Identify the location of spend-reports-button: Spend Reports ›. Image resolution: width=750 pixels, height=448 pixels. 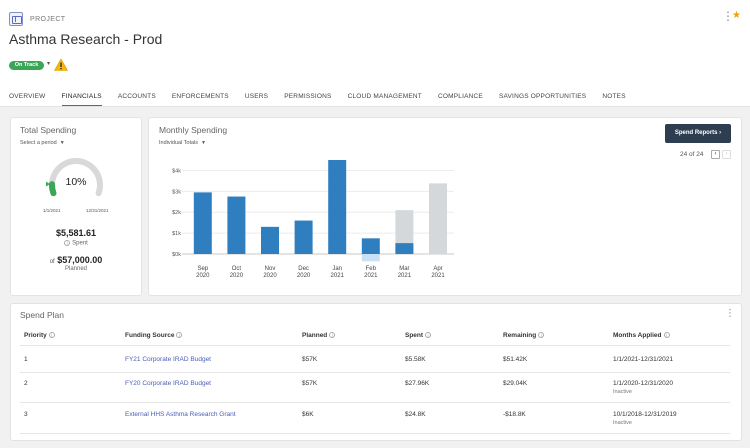
(698, 133).